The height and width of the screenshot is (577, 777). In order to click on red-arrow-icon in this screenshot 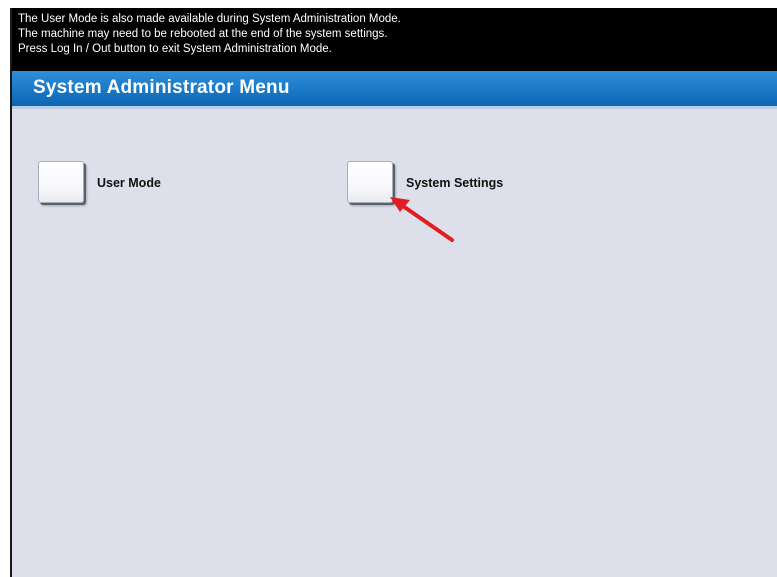, I will do `click(422, 219)`.